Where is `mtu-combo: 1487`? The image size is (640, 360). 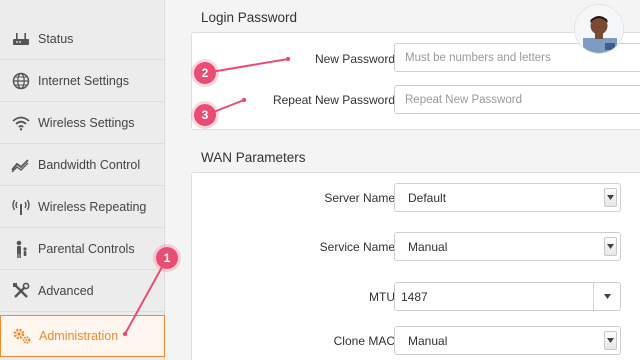
mtu-combo: 1487 is located at coordinates (507, 296).